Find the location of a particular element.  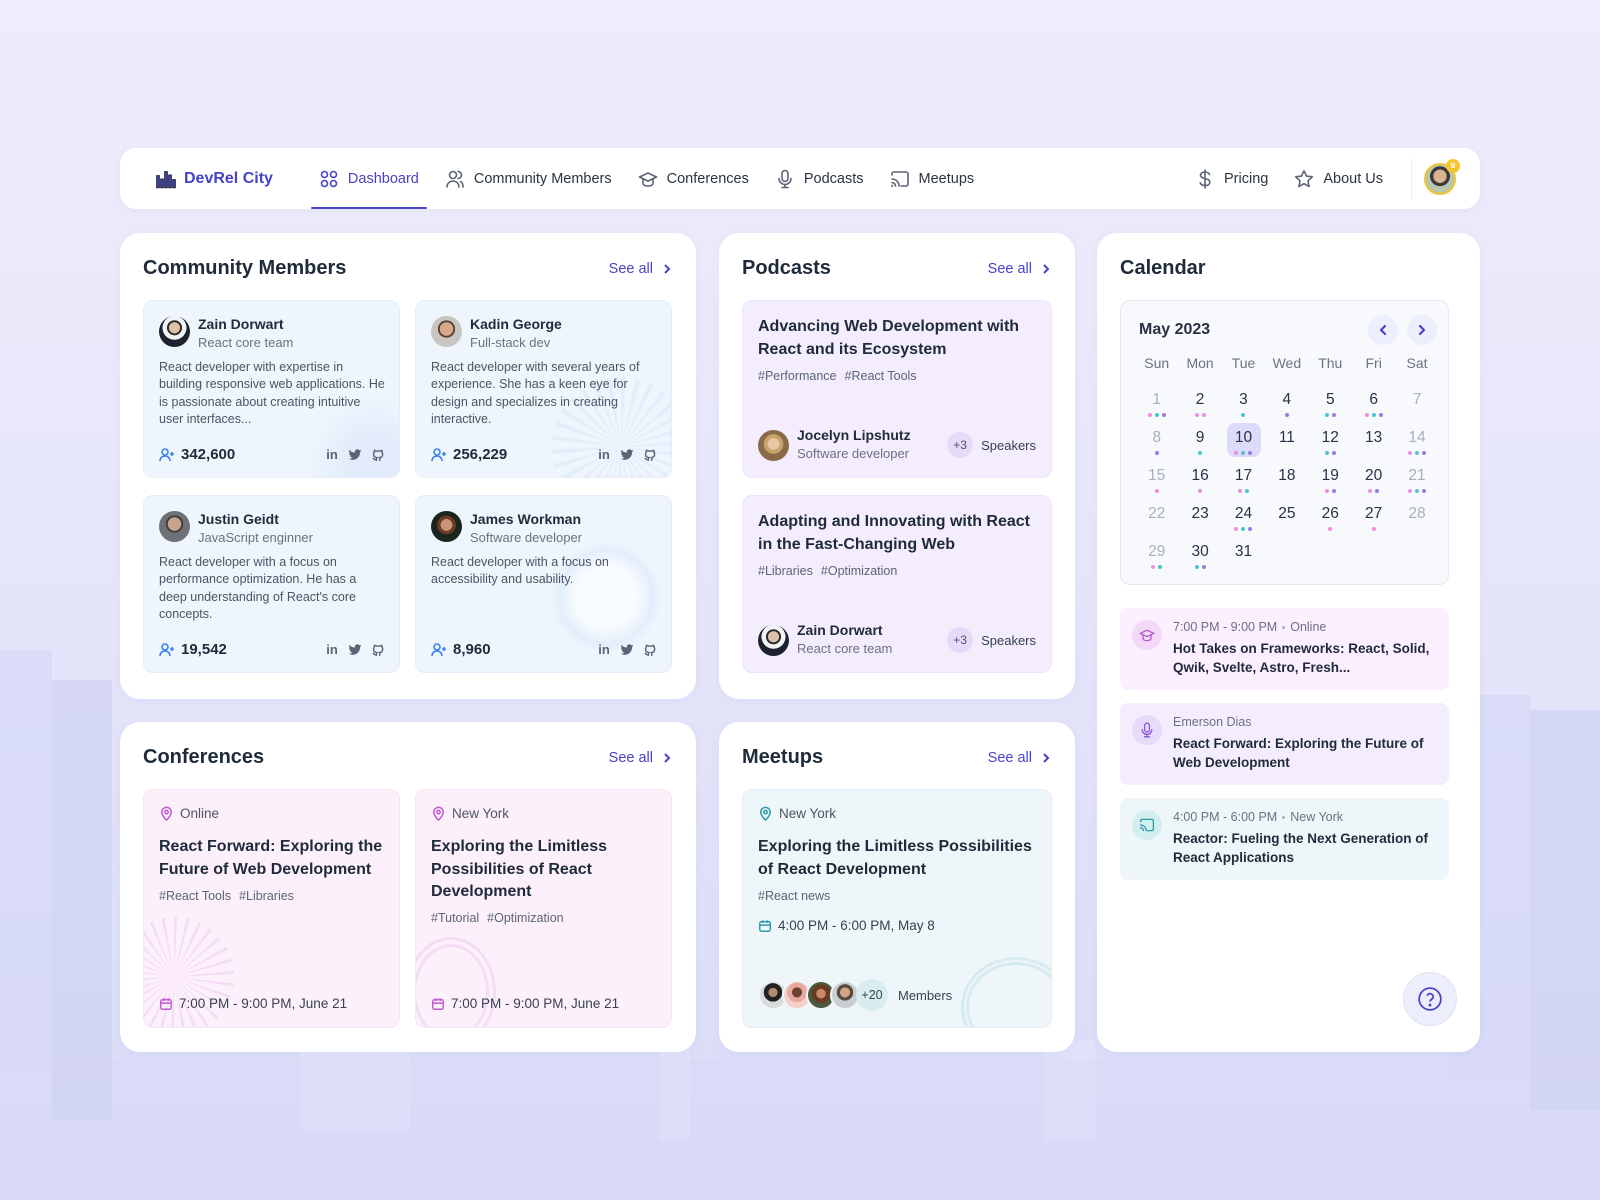

calendar-day-selected: 10 is located at coordinates (1243, 440).